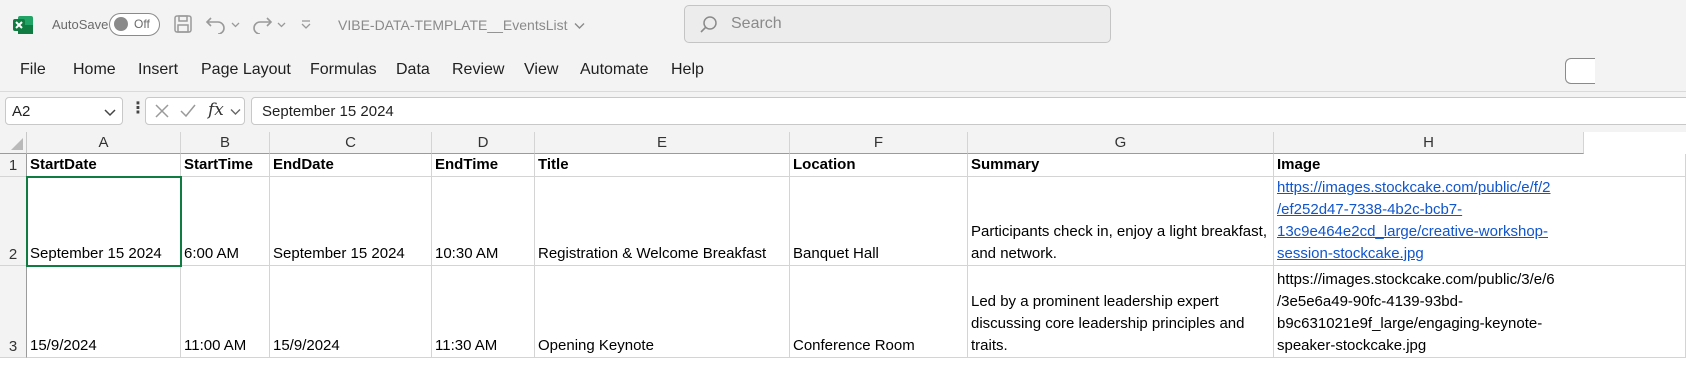  I want to click on toggle-knob, so click(121, 24).